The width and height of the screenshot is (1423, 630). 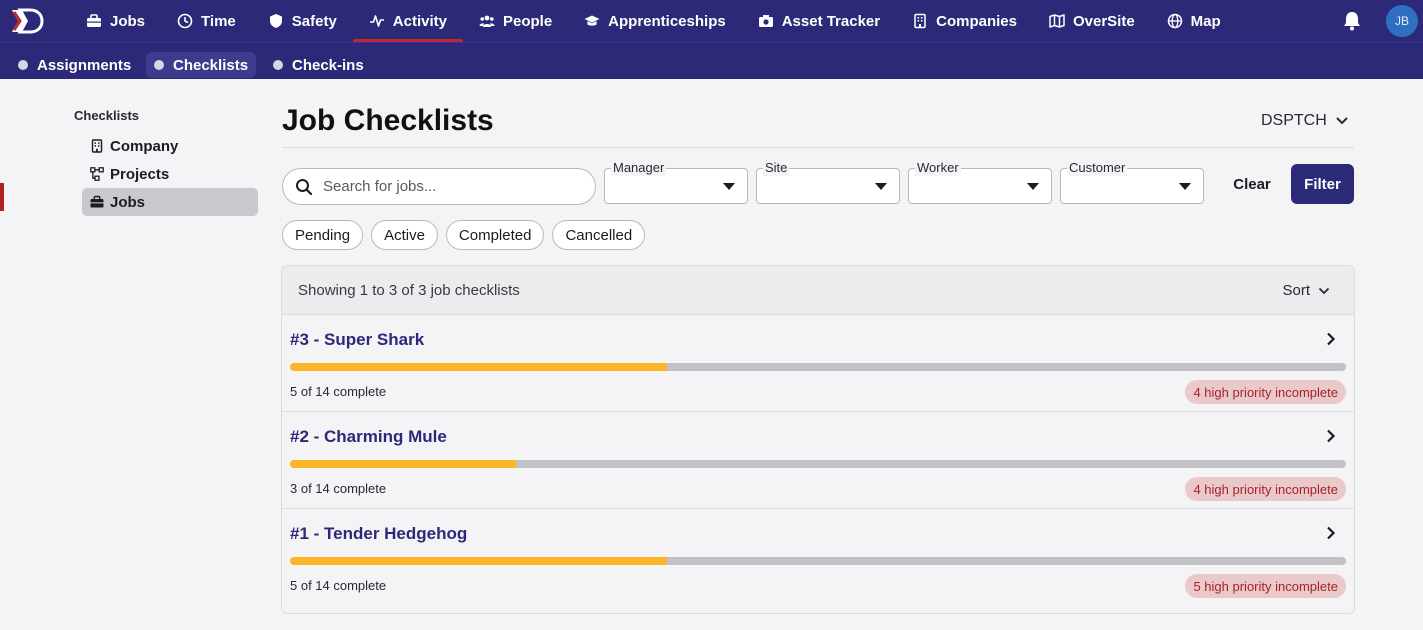 I want to click on nav-item-label: Apprenticeships, so click(x=667, y=21).